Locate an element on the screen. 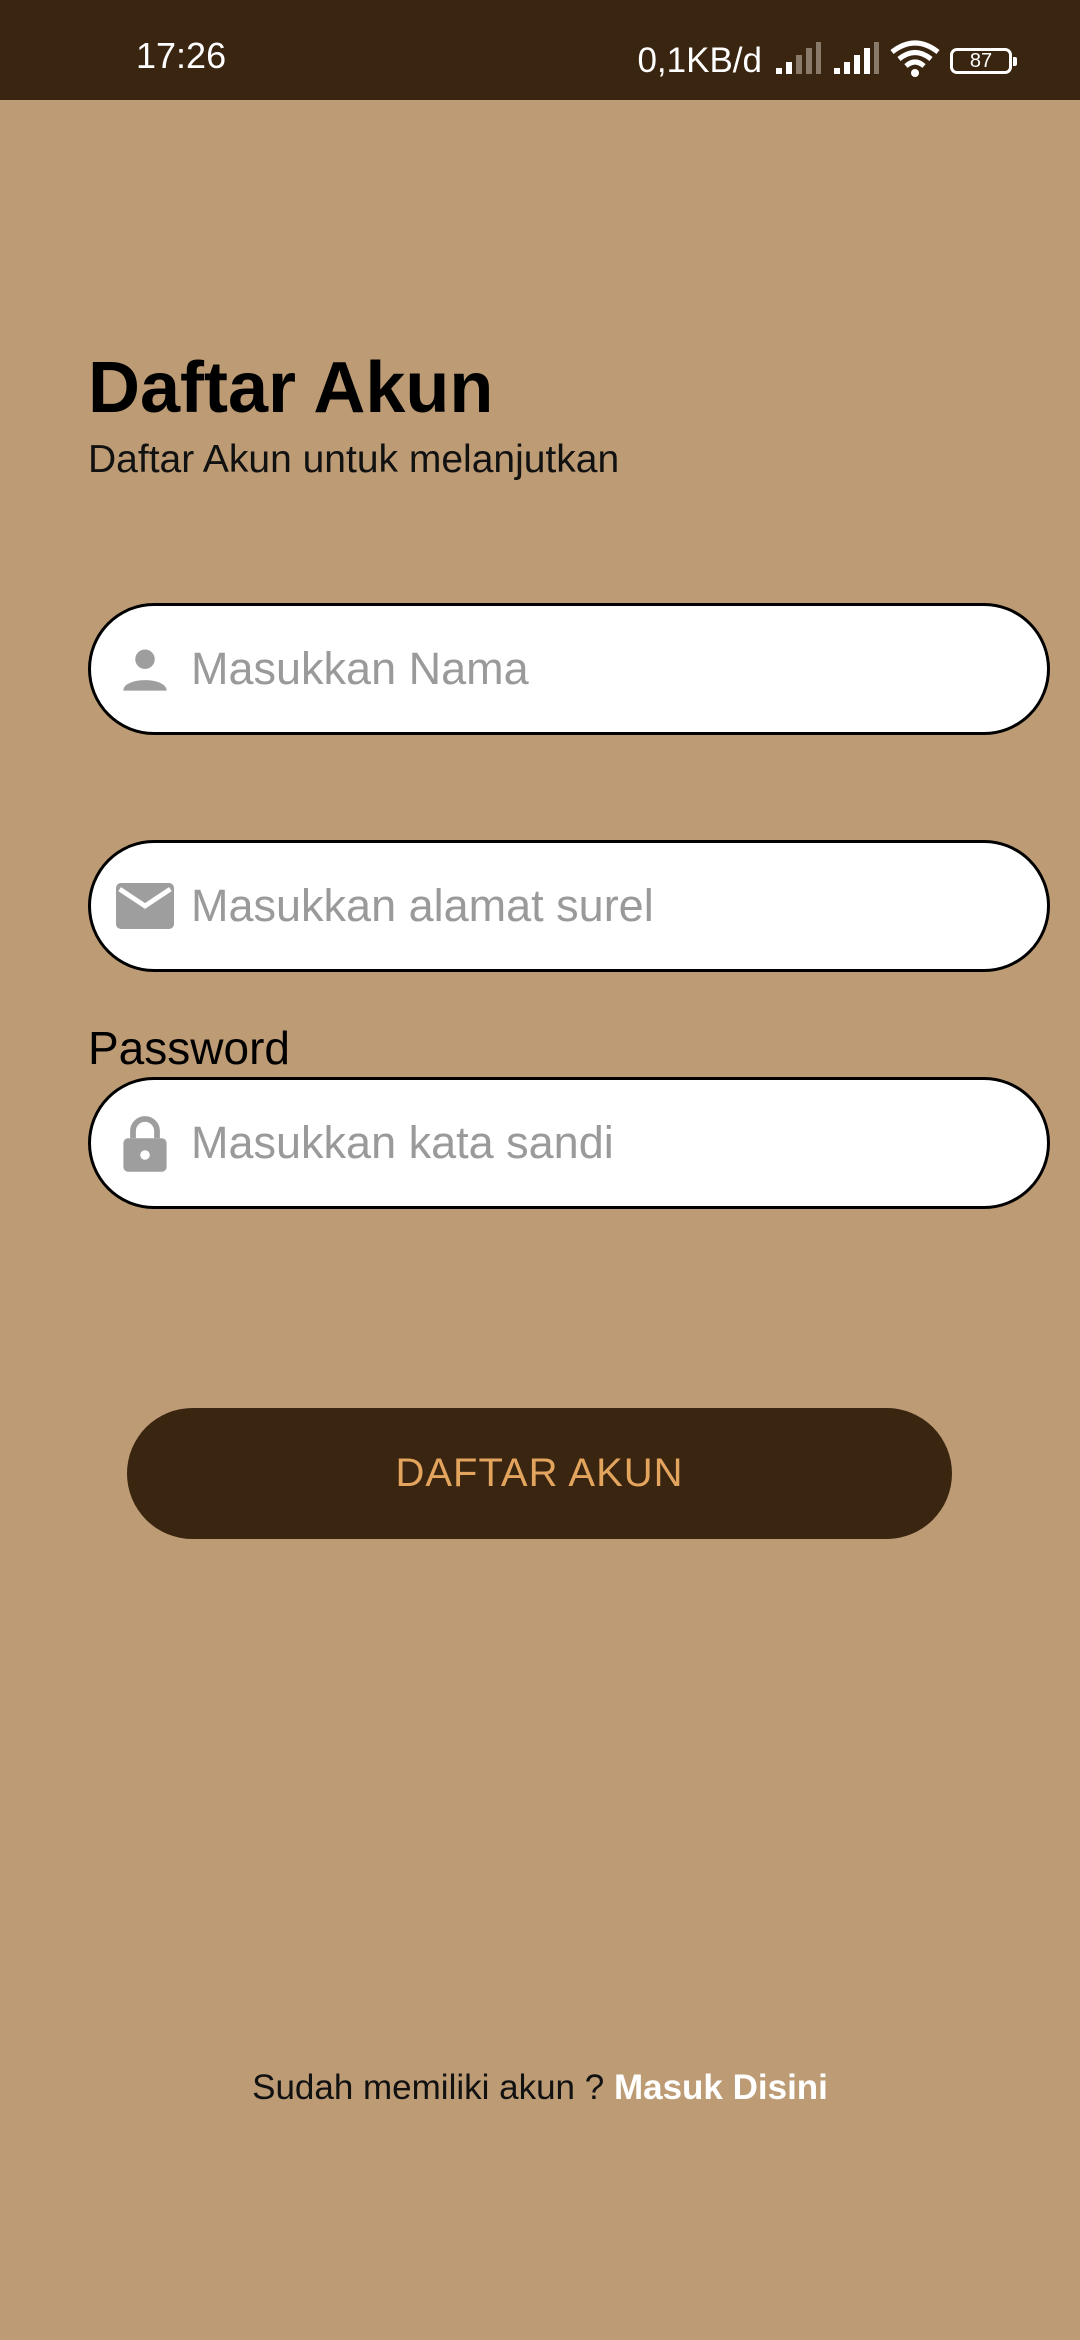  battery-icon: 87 is located at coordinates (983, 61).